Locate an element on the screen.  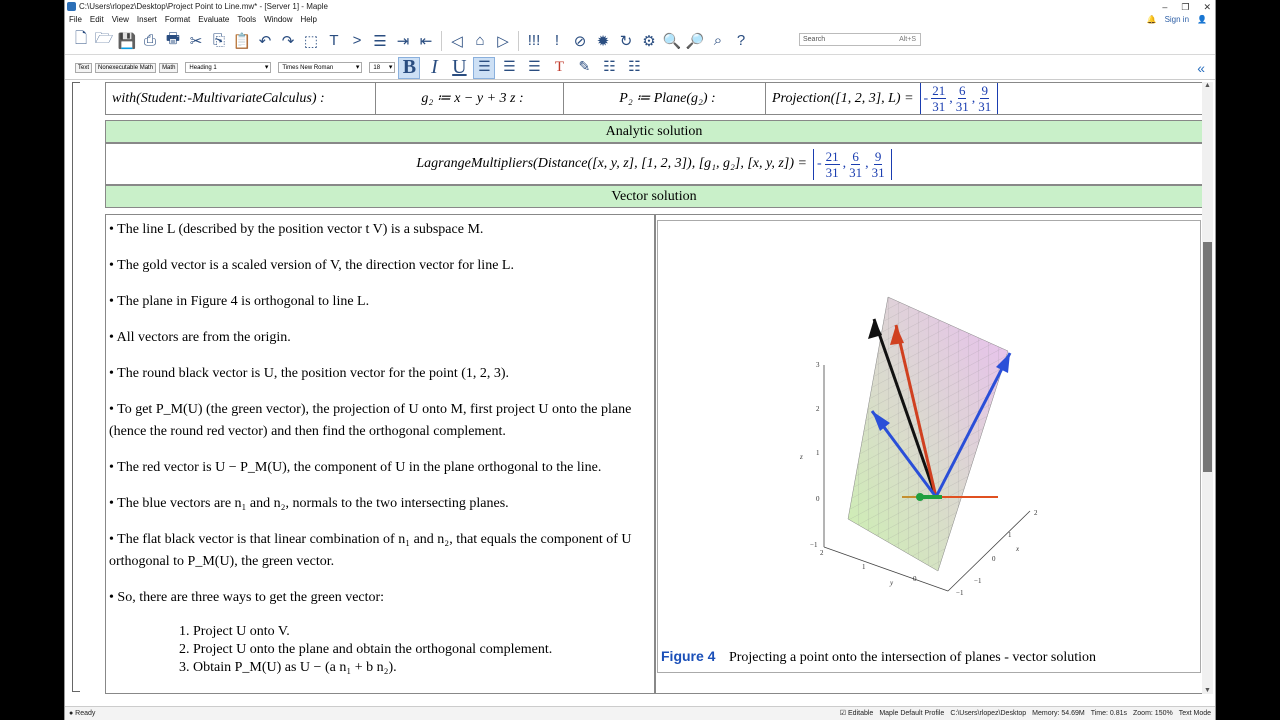
execute-all-icon: !!! is located at coordinates (534, 41).